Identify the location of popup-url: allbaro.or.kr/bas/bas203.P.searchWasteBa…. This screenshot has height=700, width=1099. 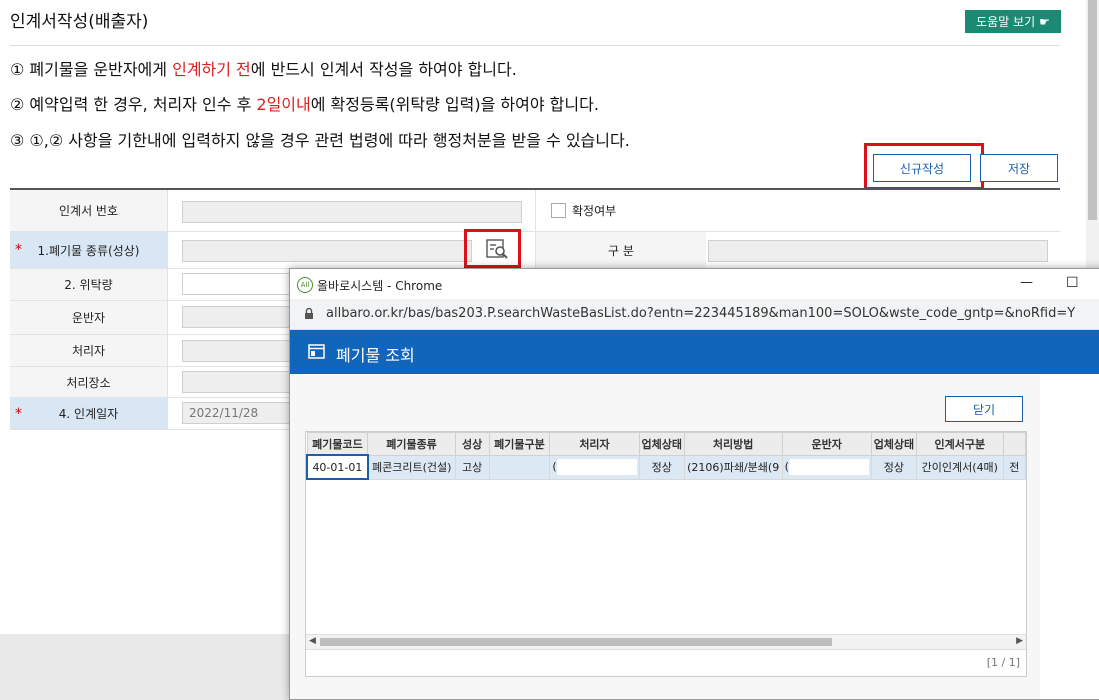
(700, 313).